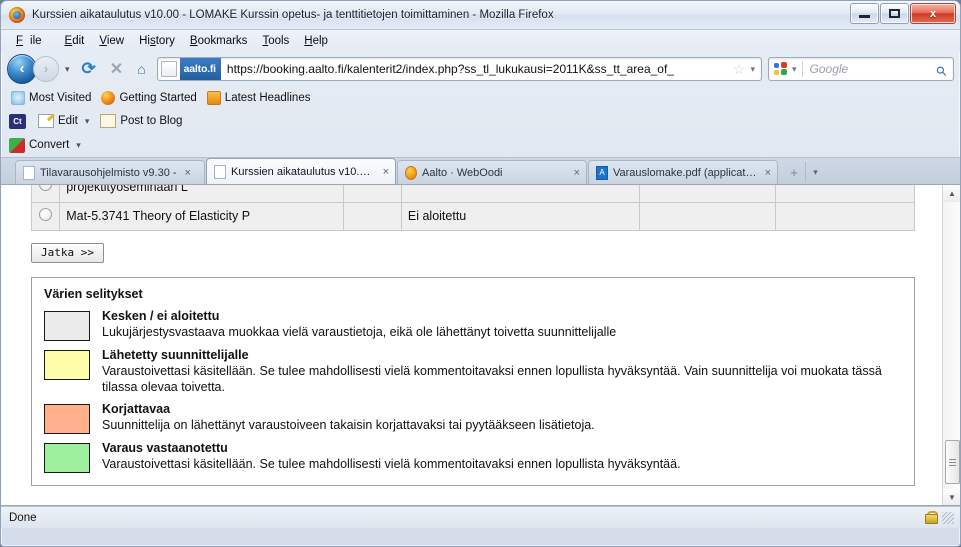 The height and width of the screenshot is (547, 961). Describe the element at coordinates (316, 41) in the screenshot. I see `menu-item-help: Help` at that location.